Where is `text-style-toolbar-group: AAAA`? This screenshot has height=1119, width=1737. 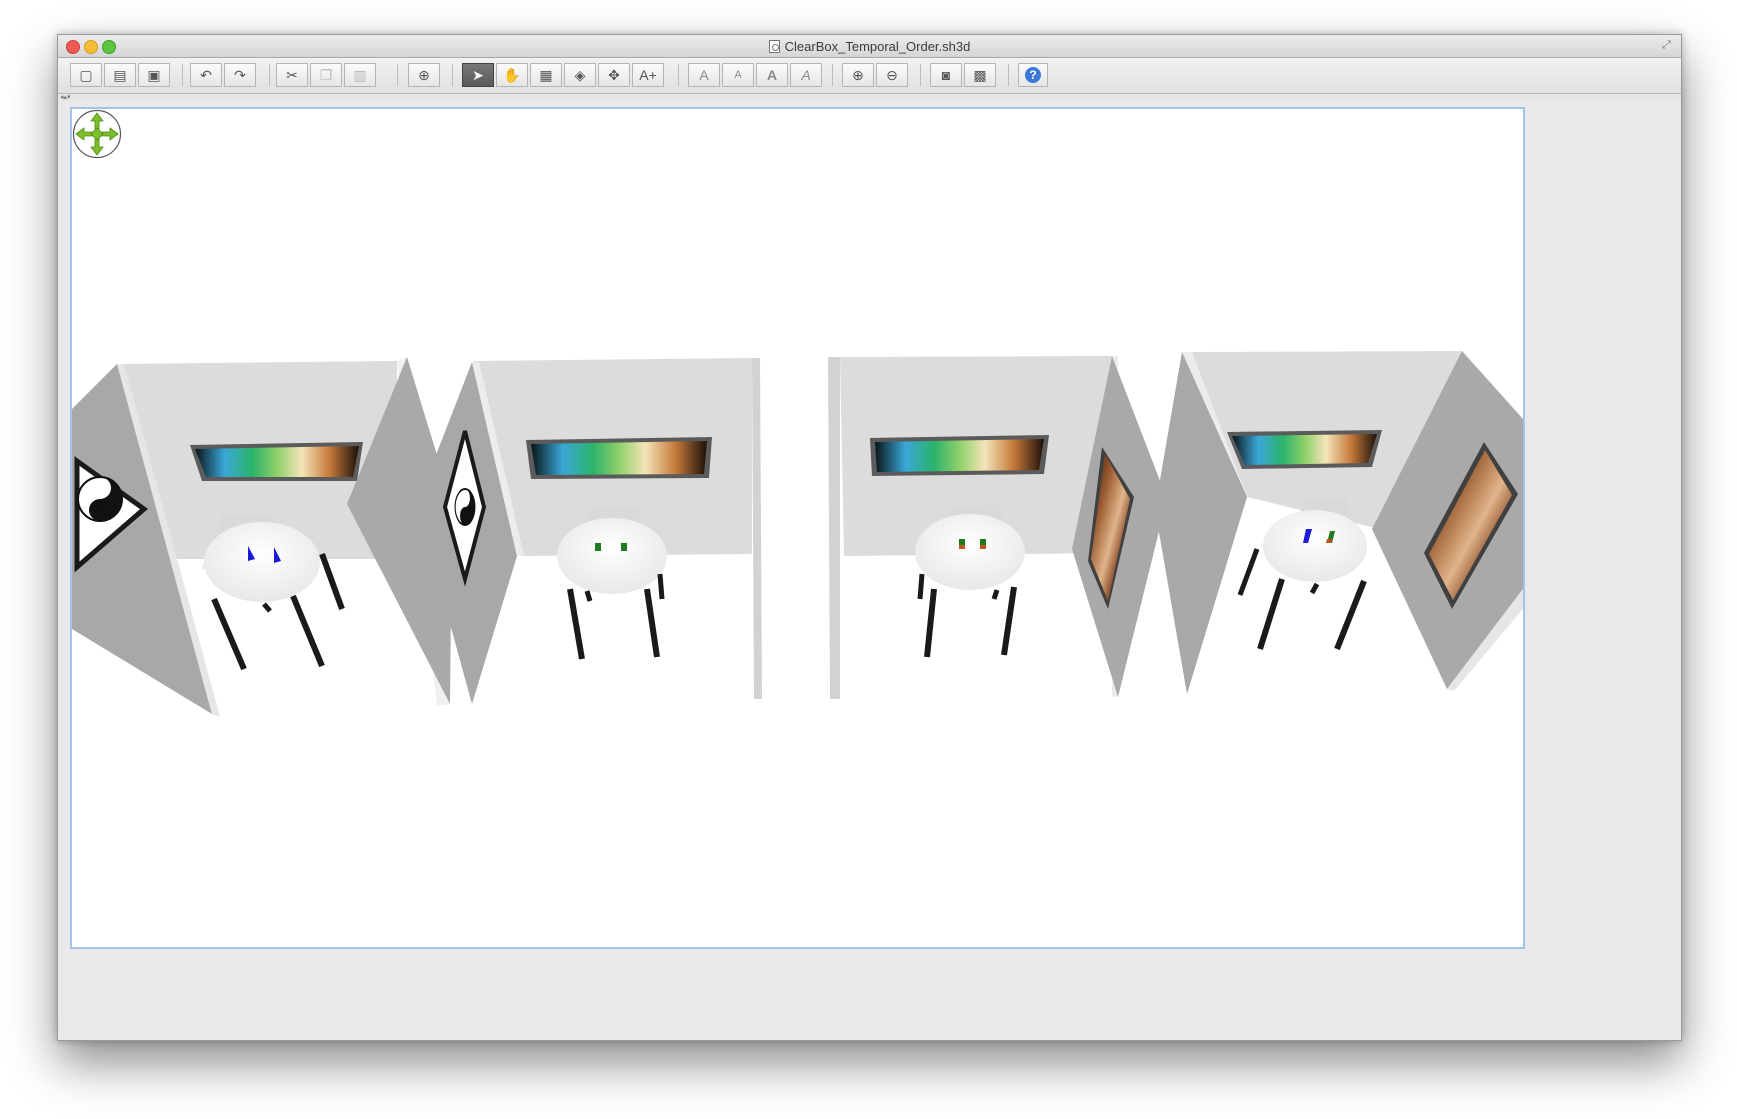 text-style-toolbar-group: AAAA is located at coordinates (755, 75).